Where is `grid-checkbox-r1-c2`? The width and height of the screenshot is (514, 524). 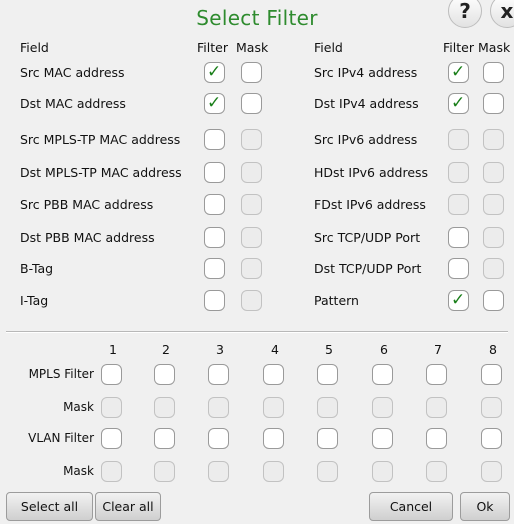 grid-checkbox-r1-c2 is located at coordinates (164, 407).